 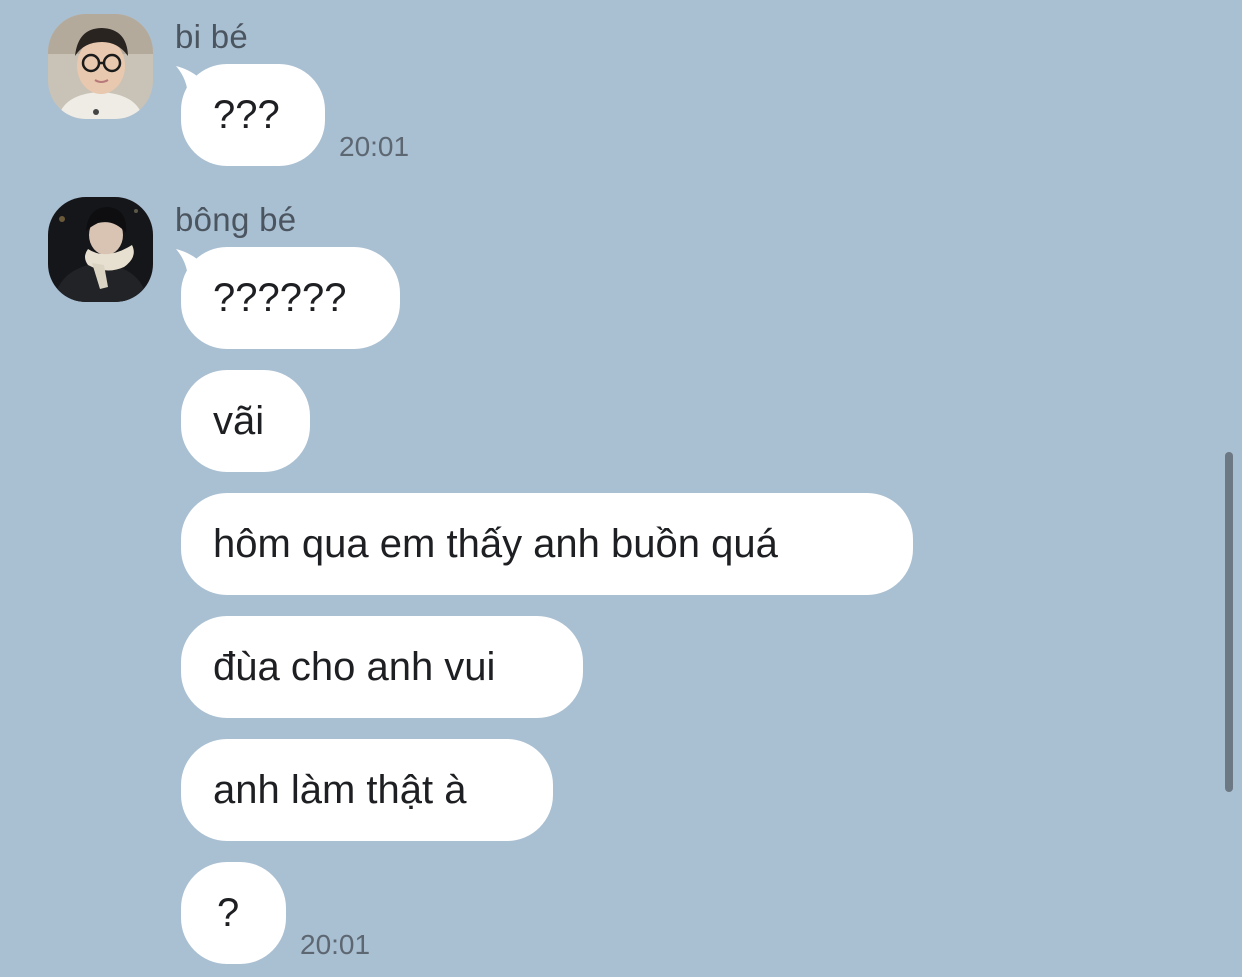 What do you see at coordinates (253, 115) in the screenshot?
I see `message-bubble: ???` at bounding box center [253, 115].